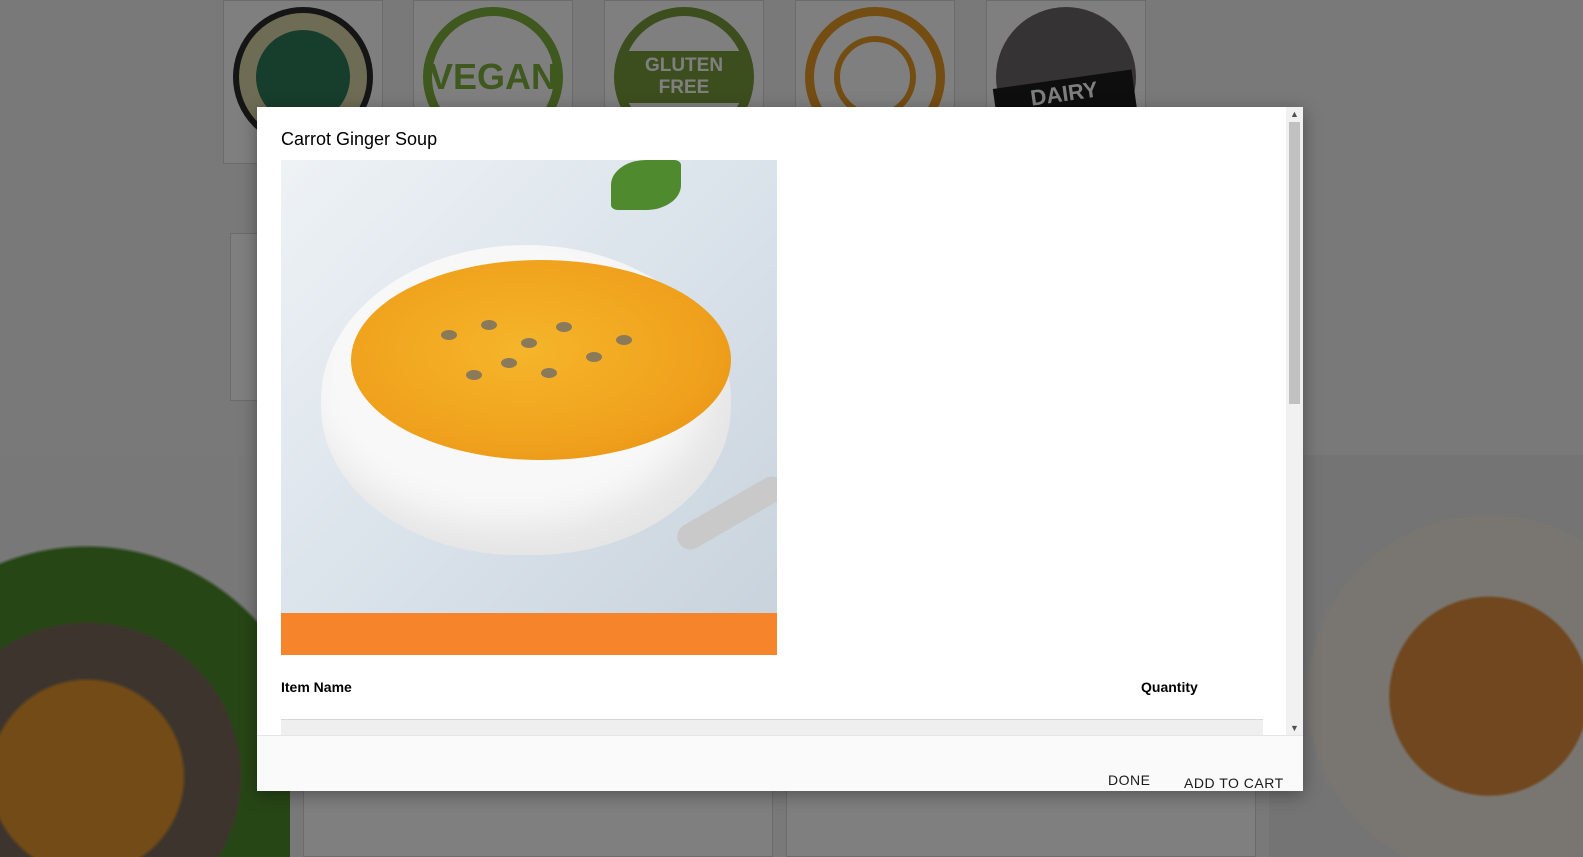  What do you see at coordinates (1234, 783) in the screenshot?
I see `add-to-cart-button: ADD TO CART` at bounding box center [1234, 783].